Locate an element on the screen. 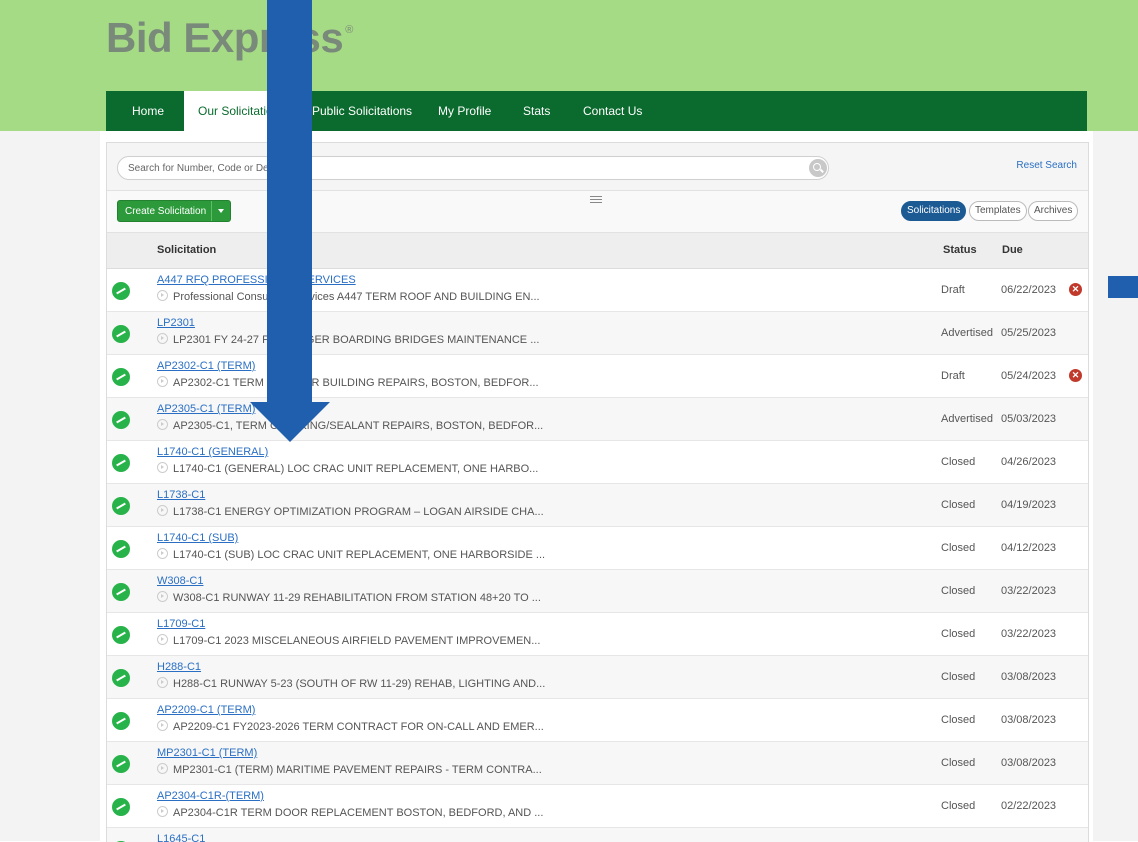  status-text: Advertised is located at coordinates (967, 419).